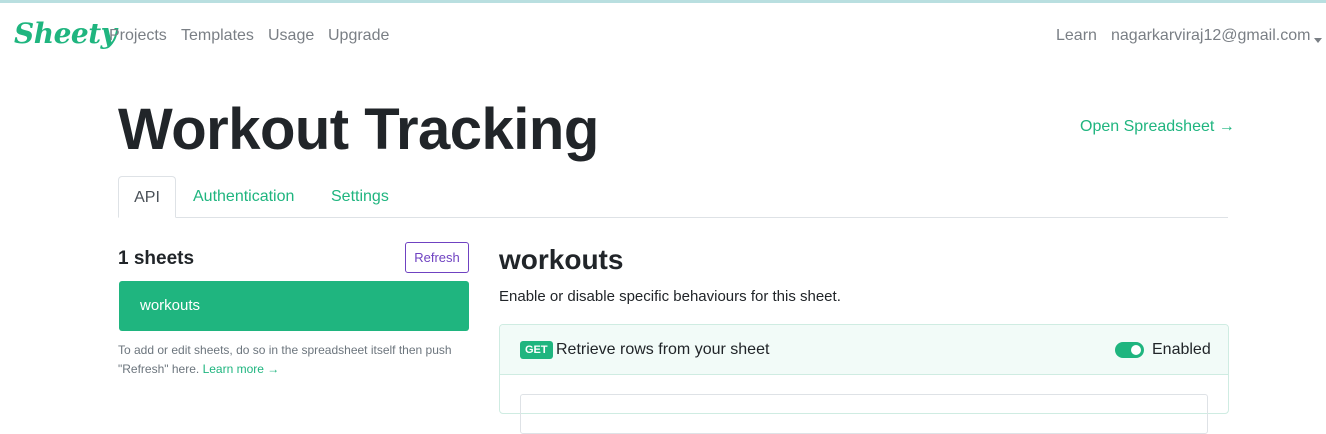 The height and width of the screenshot is (434, 1326). Describe the element at coordinates (437, 257) in the screenshot. I see `refresh-button: Refresh` at that location.